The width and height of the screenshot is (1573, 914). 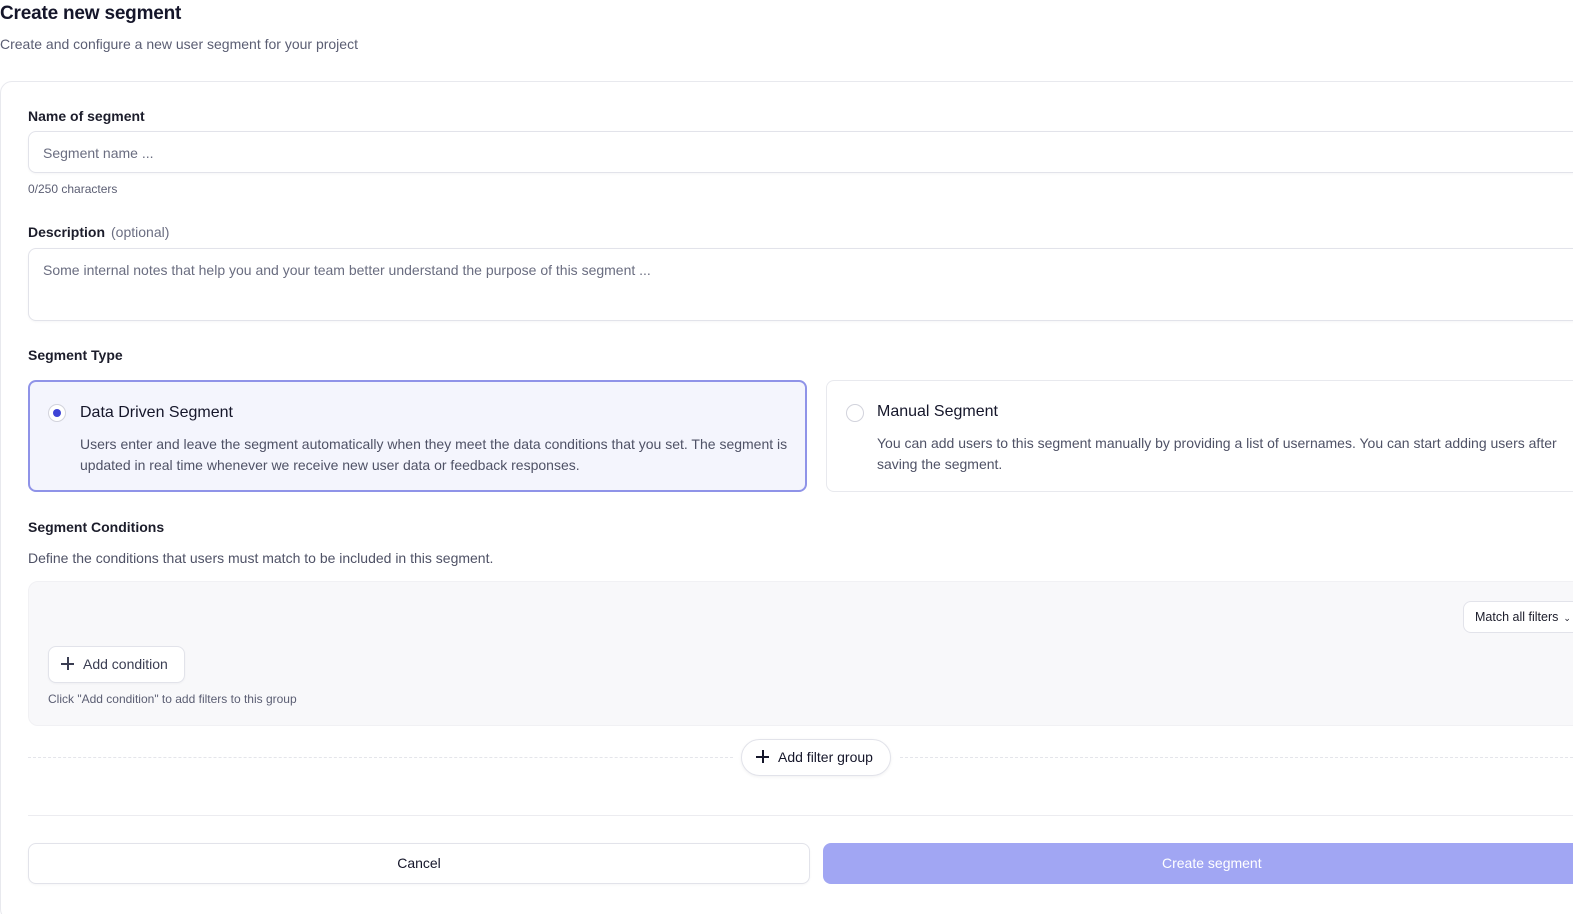 I want to click on radio-unselected-icon, so click(x=855, y=413).